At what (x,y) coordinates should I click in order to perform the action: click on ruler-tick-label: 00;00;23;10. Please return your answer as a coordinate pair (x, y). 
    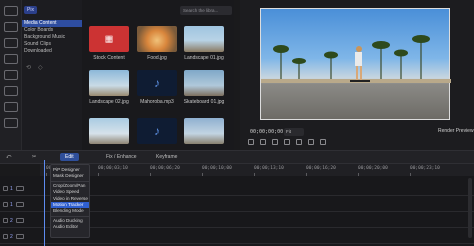
    Looking at the image, I should click on (425, 168).